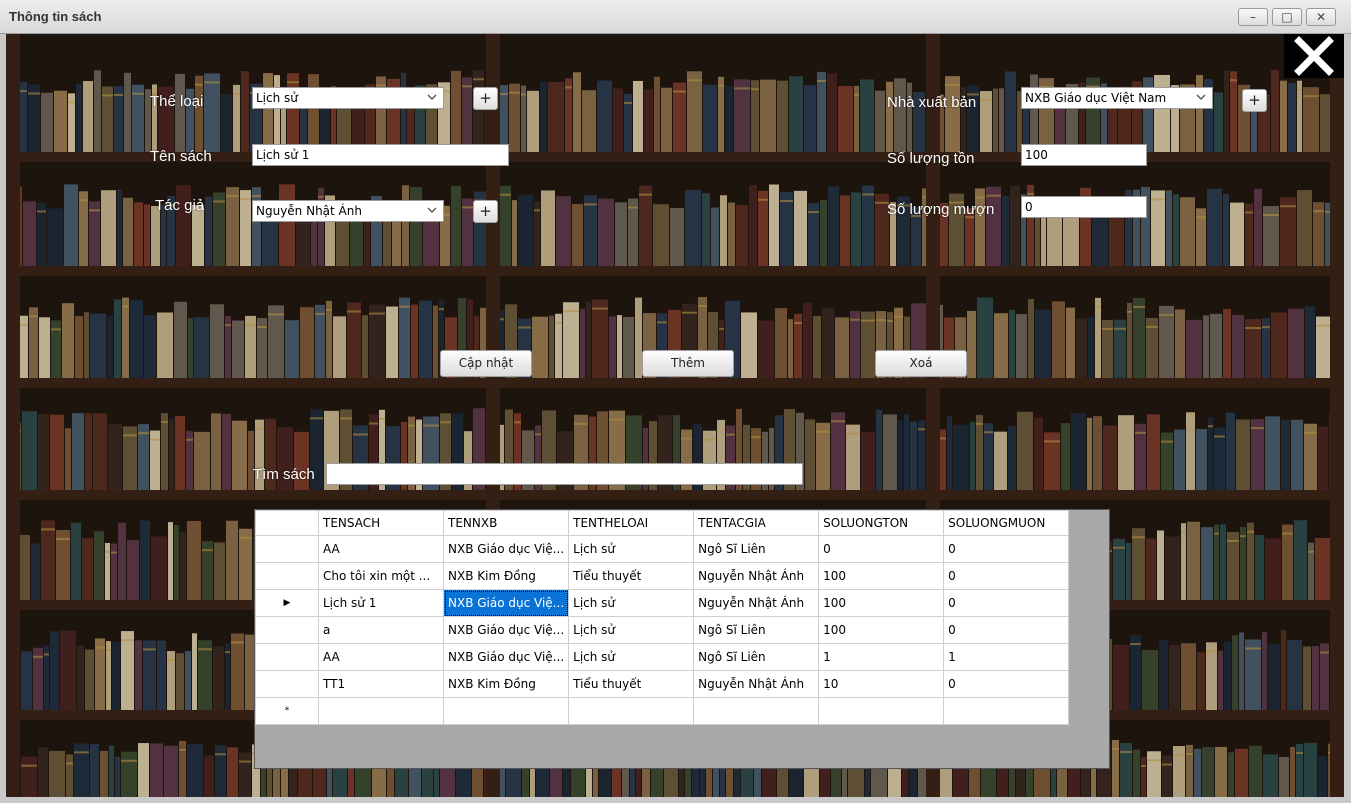 This screenshot has width=1351, height=803. I want to click on new-row: *, so click(662, 711).